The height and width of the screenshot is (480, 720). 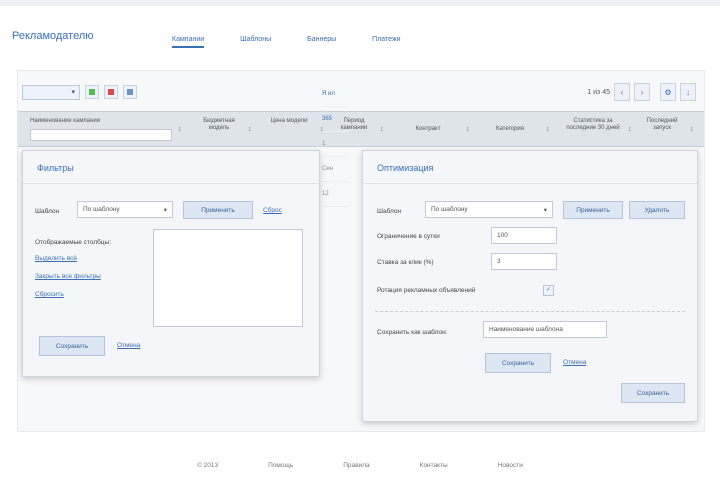 I want to click on column-header-category: Категория, so click(x=510, y=129).